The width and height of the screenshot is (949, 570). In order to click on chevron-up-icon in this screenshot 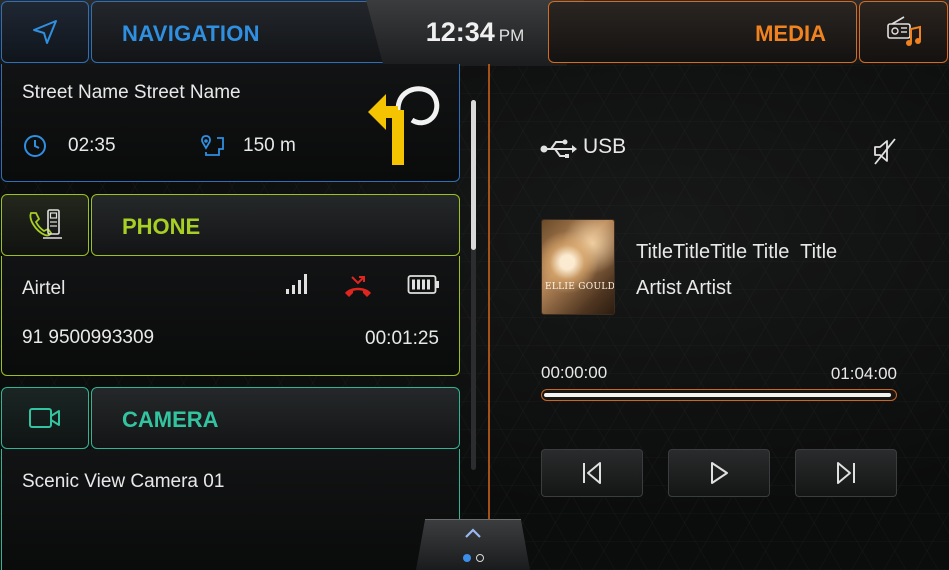, I will do `click(473, 533)`.